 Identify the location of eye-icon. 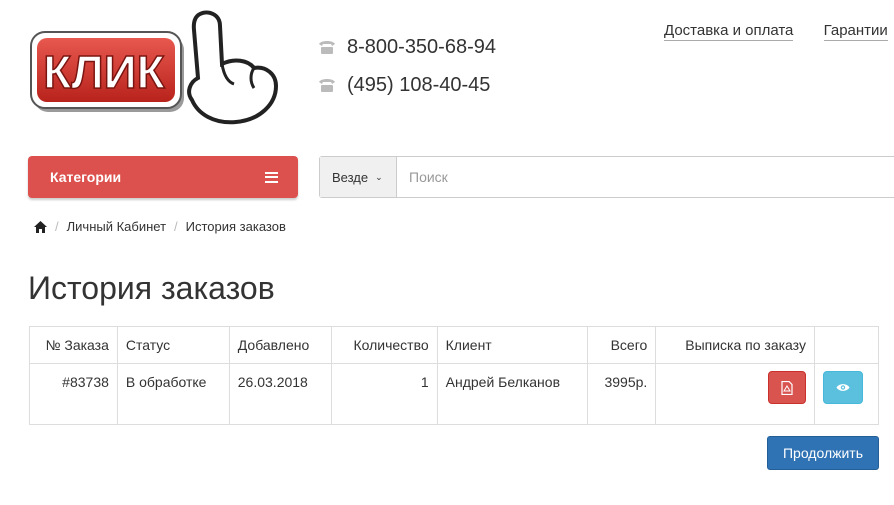
(843, 387).